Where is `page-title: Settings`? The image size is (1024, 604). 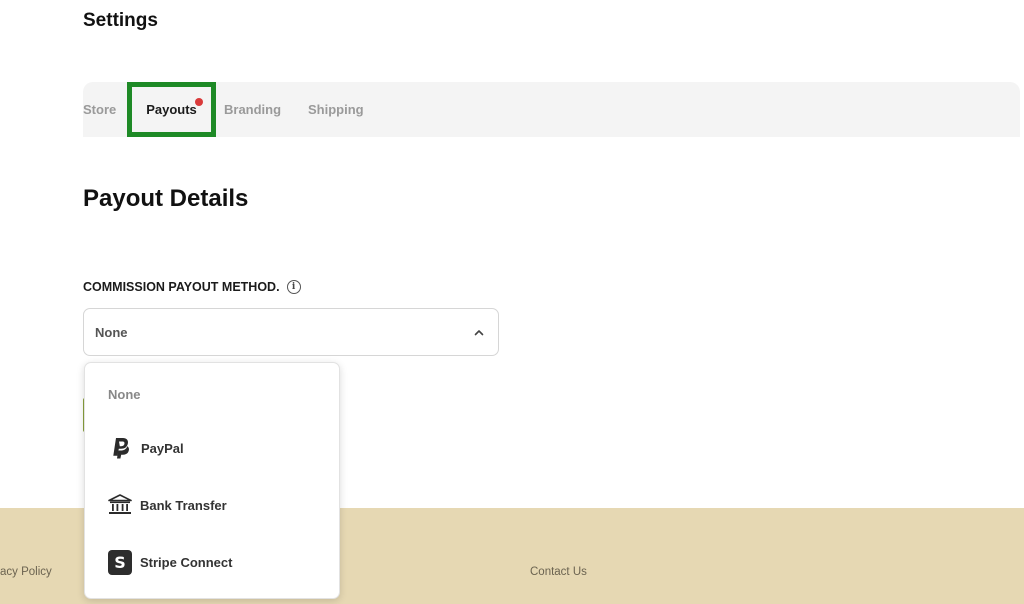
page-title: Settings is located at coordinates (120, 20).